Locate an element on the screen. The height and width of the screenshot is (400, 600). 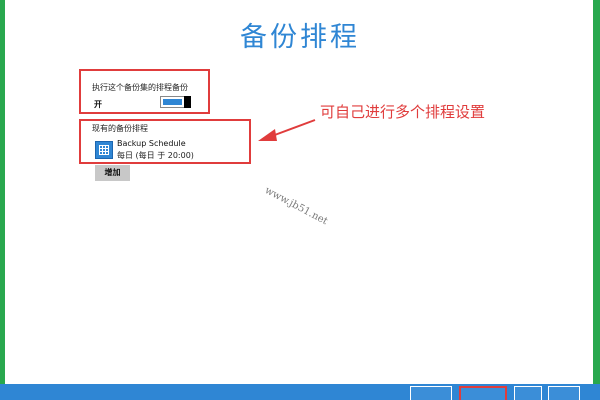
cancel-button is located at coordinates (528, 393).